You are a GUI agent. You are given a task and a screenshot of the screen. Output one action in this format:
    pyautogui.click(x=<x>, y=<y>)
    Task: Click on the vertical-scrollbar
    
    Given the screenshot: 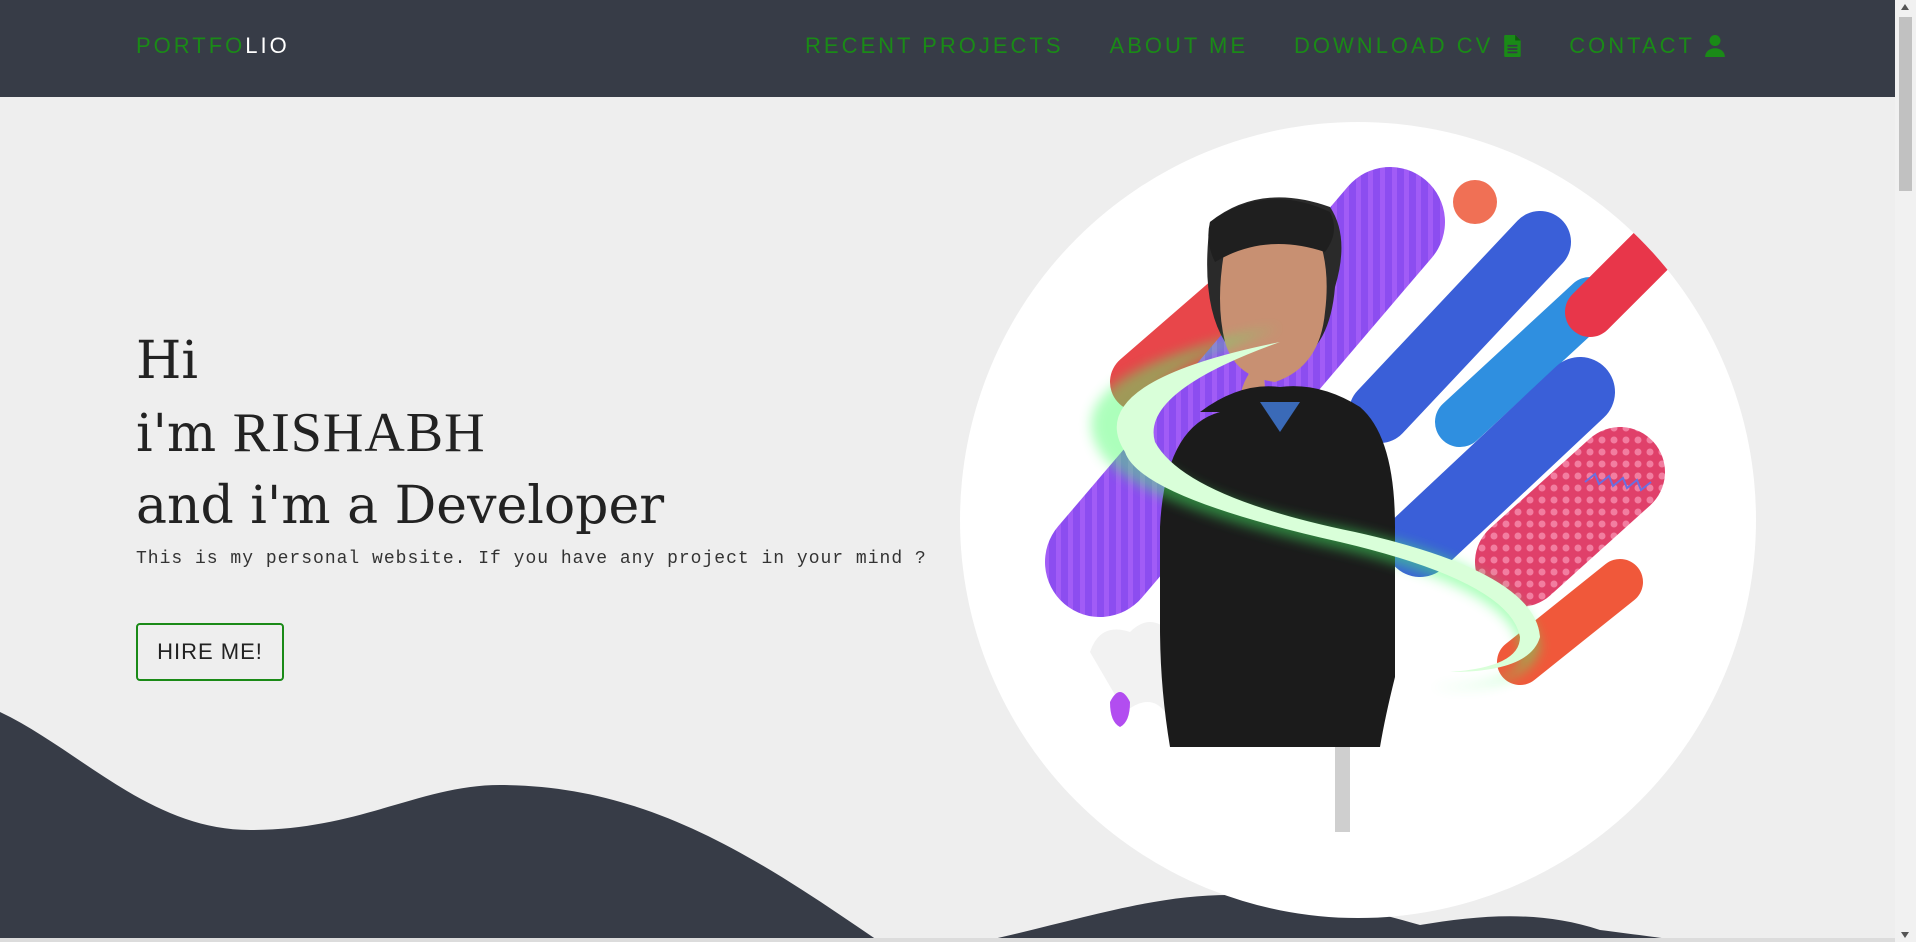 What is the action you would take?
    pyautogui.click(x=1905, y=471)
    